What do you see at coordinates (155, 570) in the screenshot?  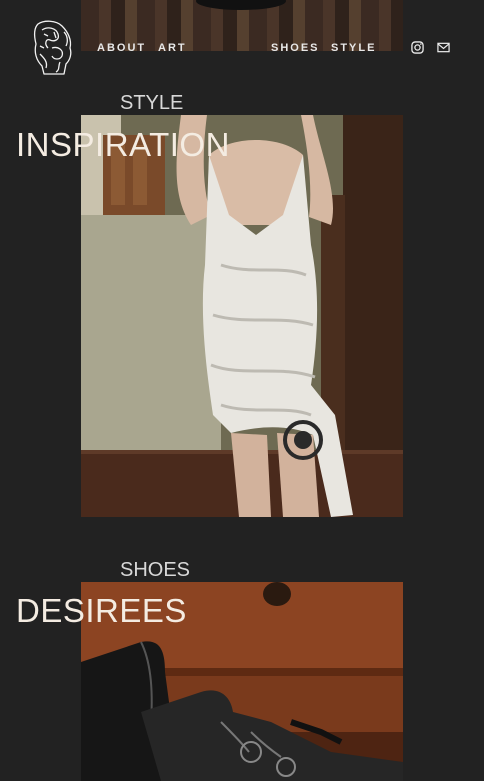 I see `post-category-shoes: SHOES` at bounding box center [155, 570].